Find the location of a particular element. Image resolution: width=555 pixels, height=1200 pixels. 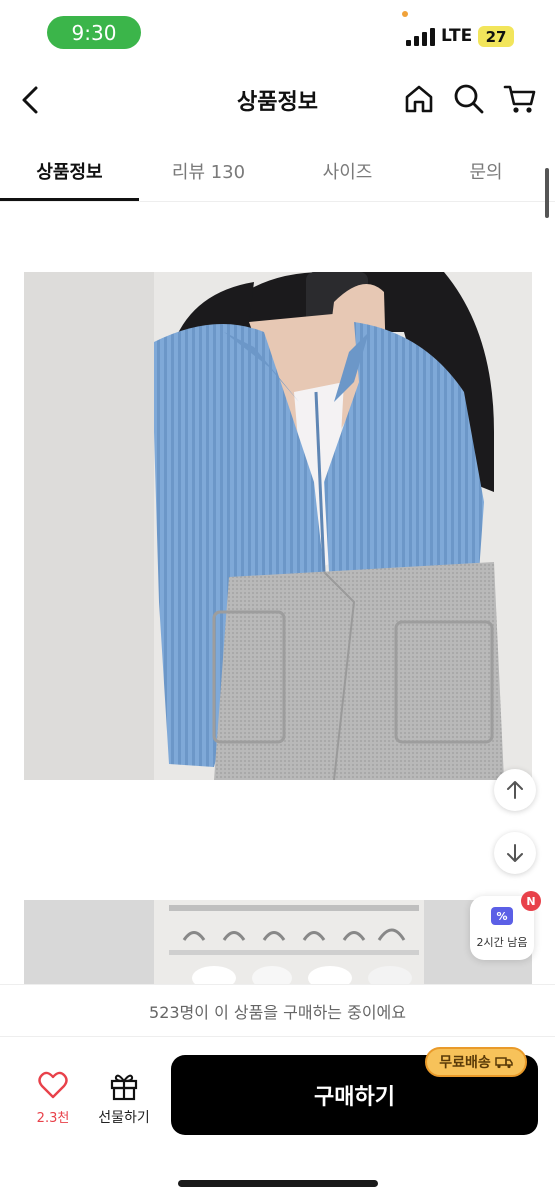

gift-label: 선물하기 is located at coordinates (124, 1118).